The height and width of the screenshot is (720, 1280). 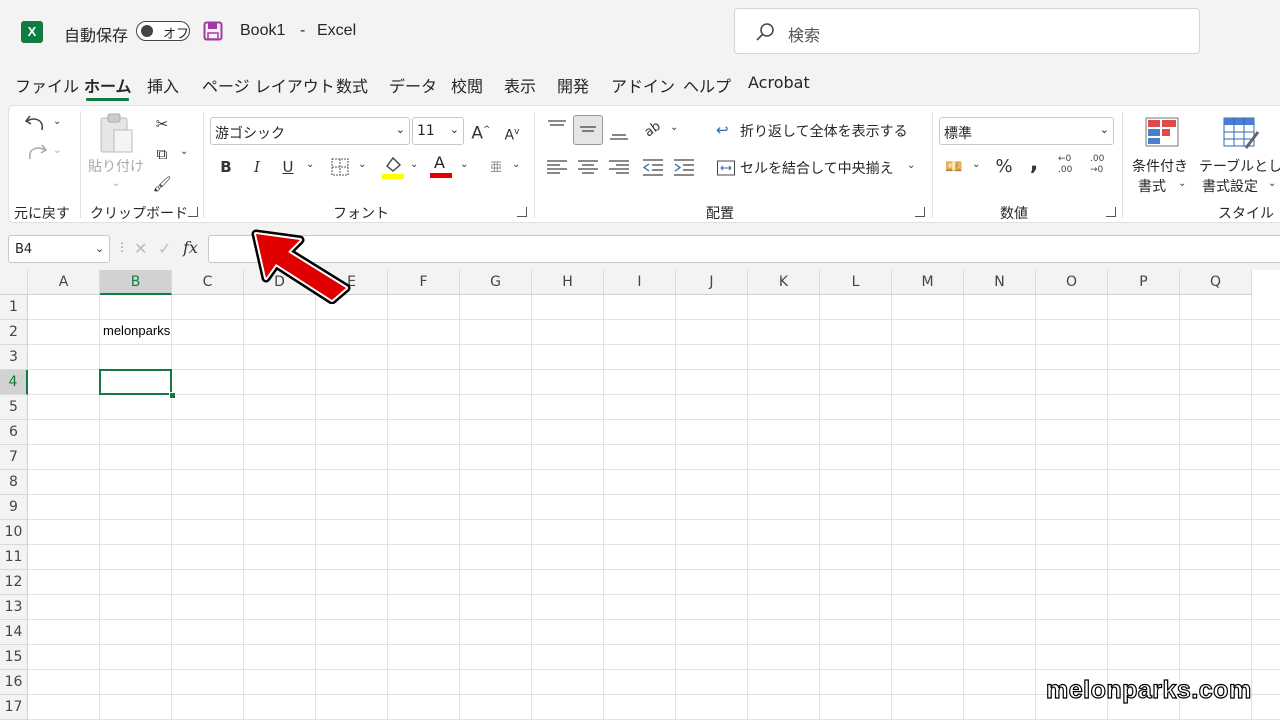 What do you see at coordinates (36, 152) in the screenshot?
I see `redo-icon` at bounding box center [36, 152].